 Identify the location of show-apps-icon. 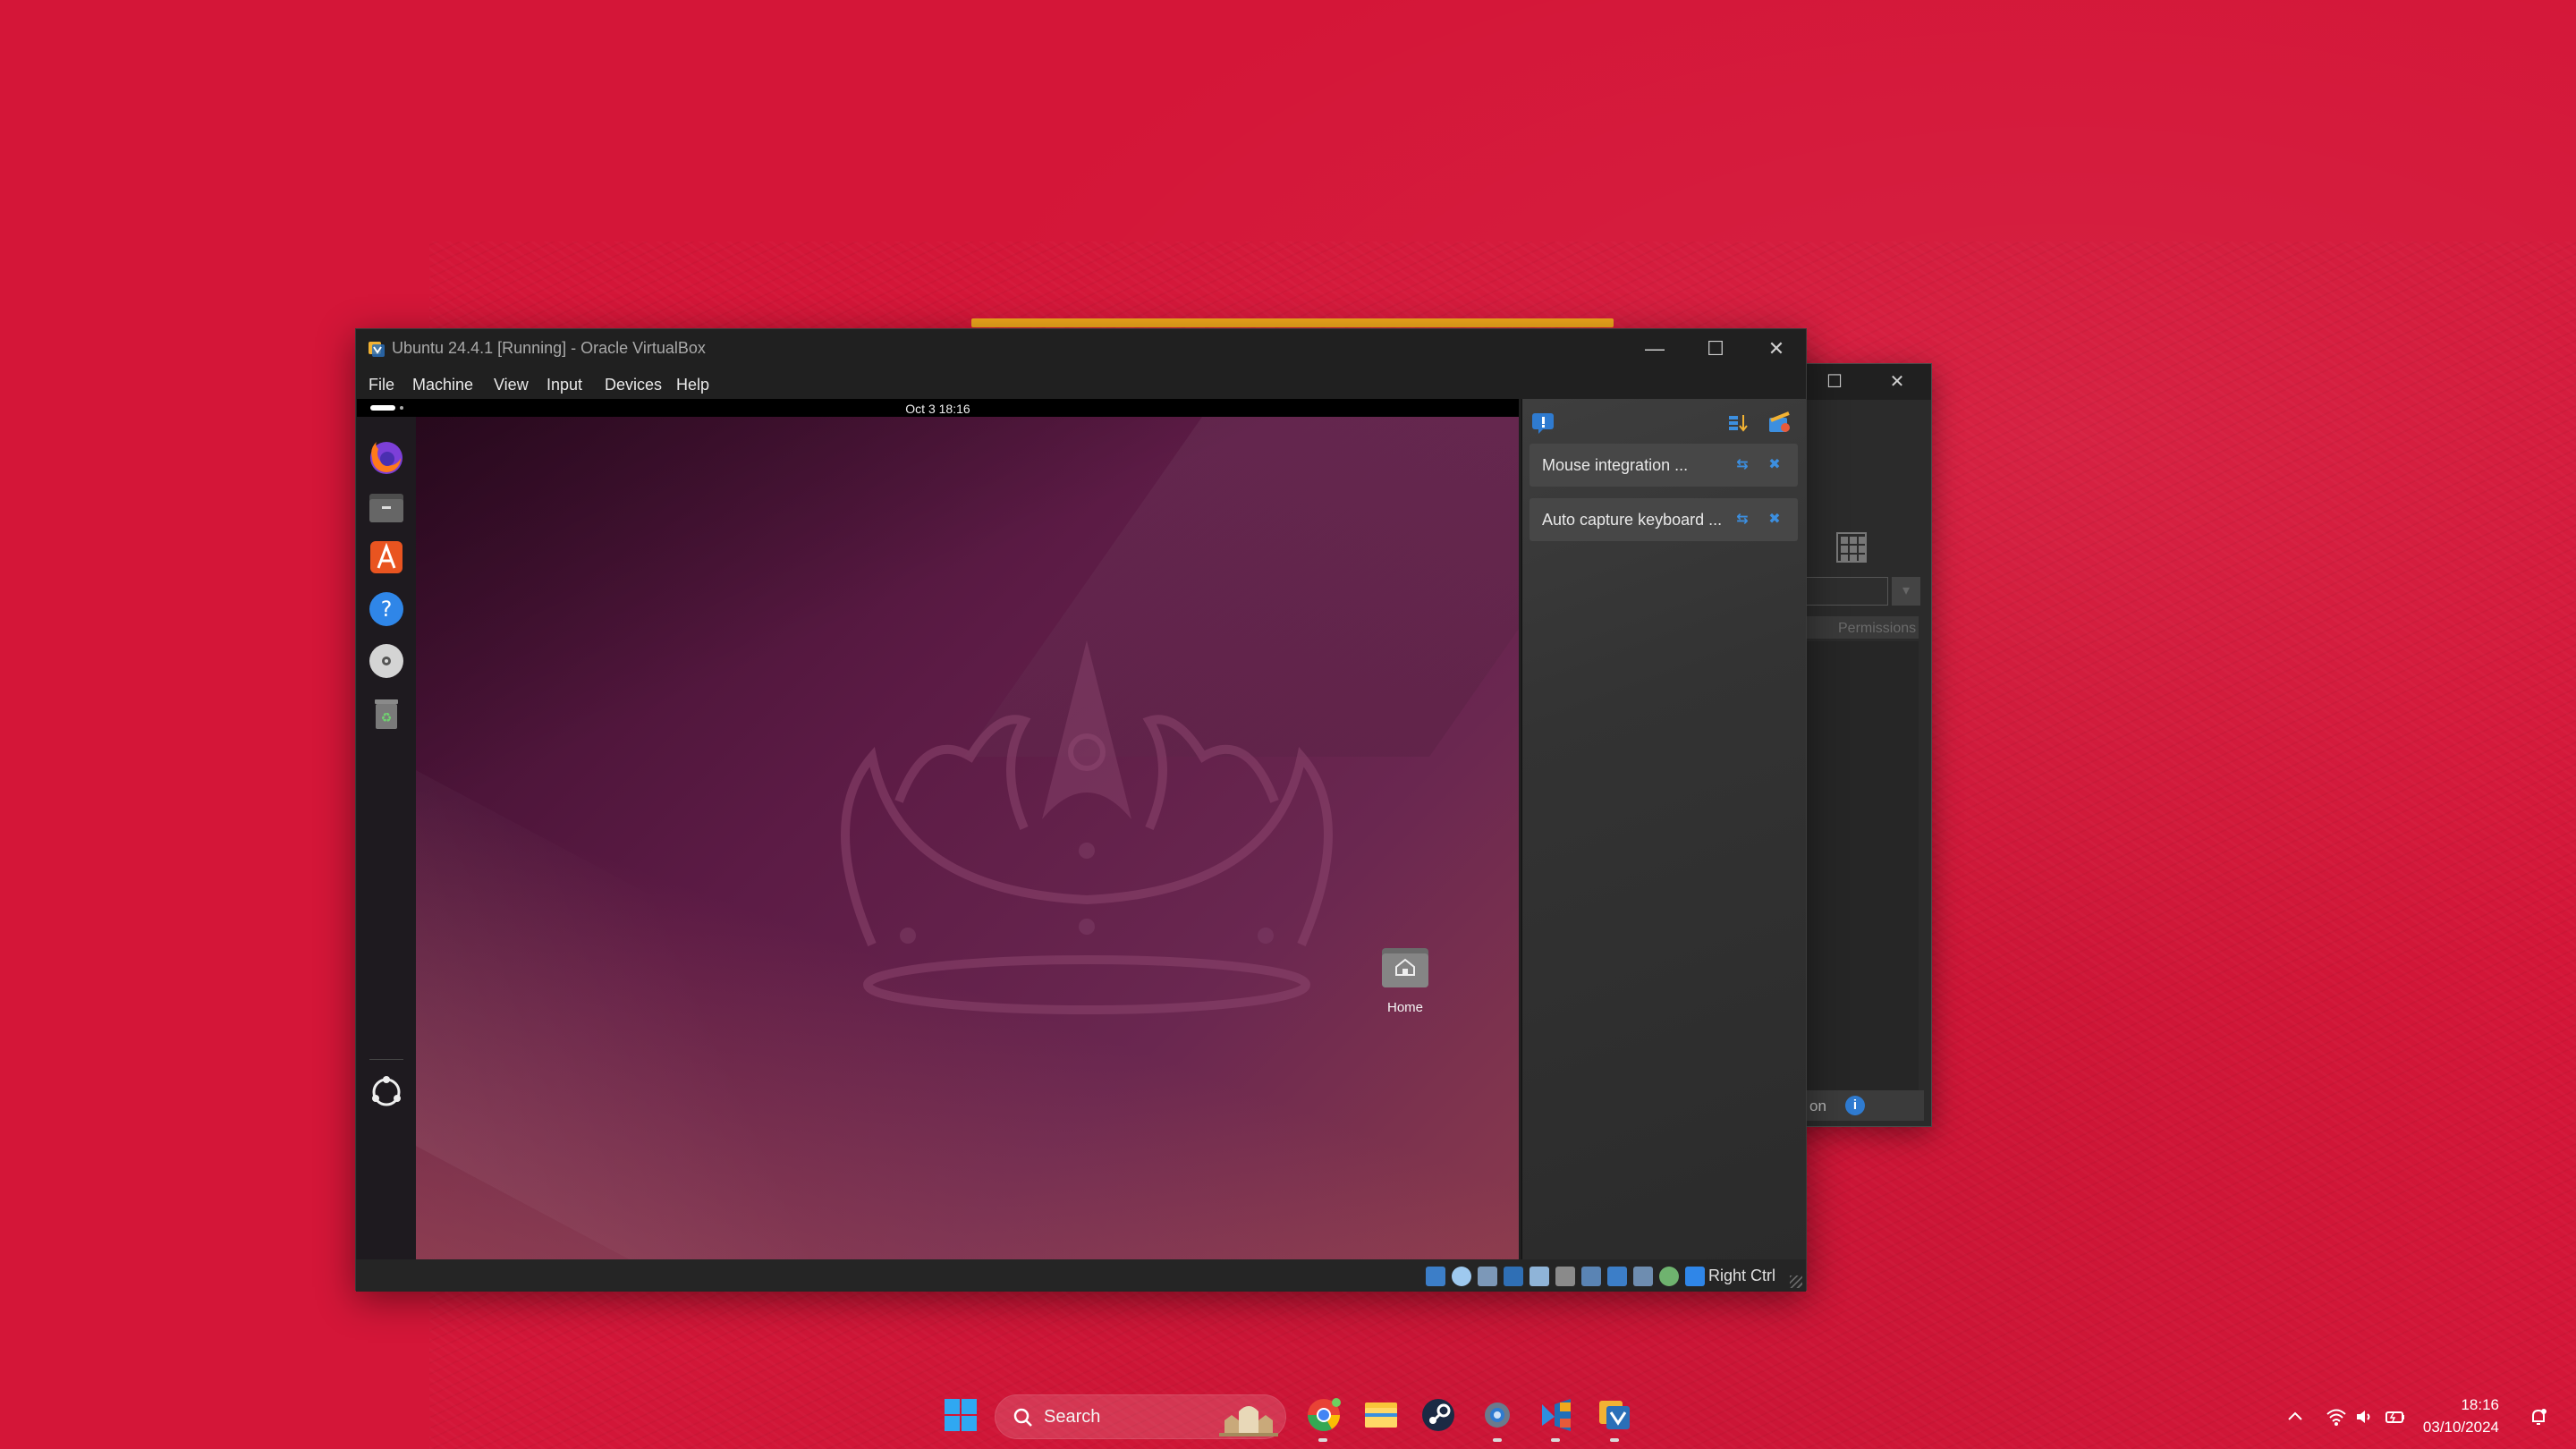
(386, 1092).